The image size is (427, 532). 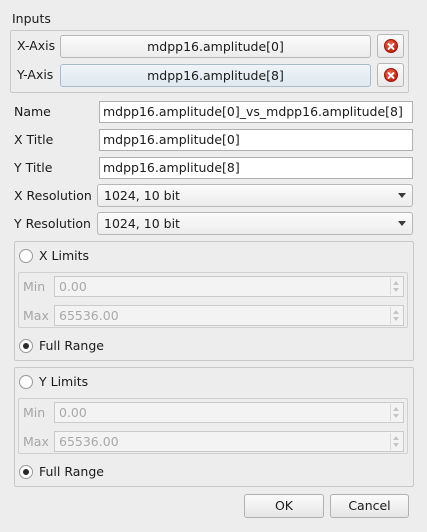 I want to click on y-limits-radio, so click(x=26, y=382).